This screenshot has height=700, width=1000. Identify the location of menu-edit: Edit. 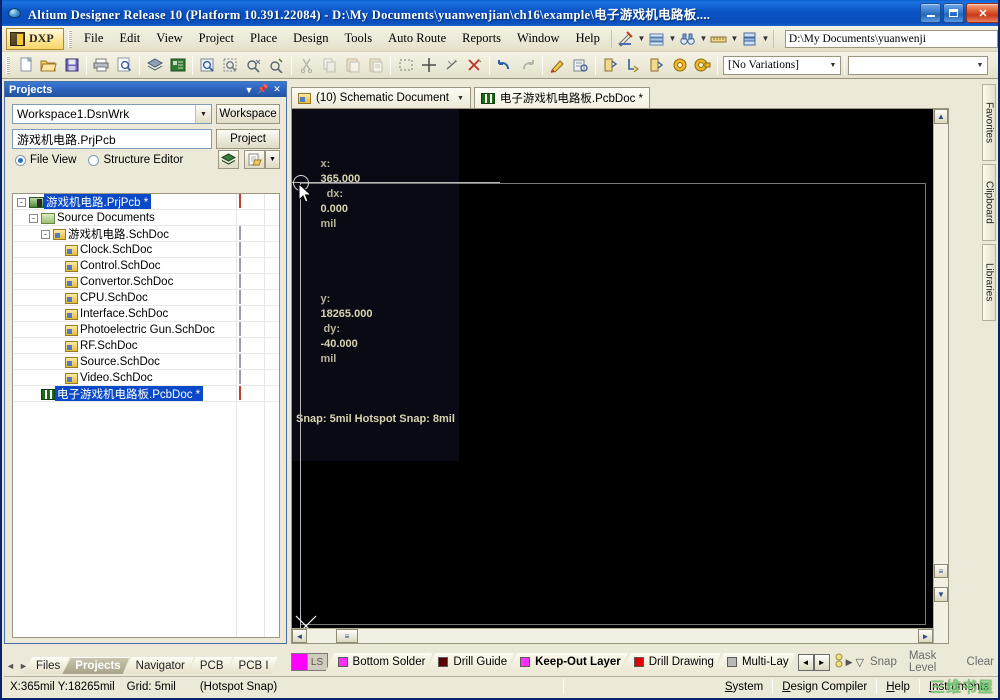
(129, 38).